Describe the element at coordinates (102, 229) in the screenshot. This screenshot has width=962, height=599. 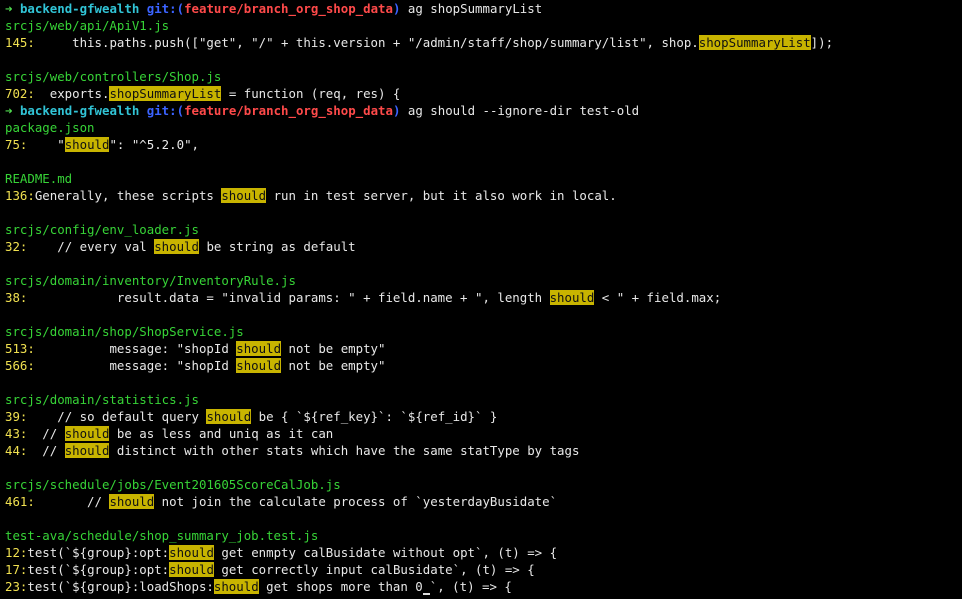
I see `file-path: srcjs/config/env_loader.js` at that location.